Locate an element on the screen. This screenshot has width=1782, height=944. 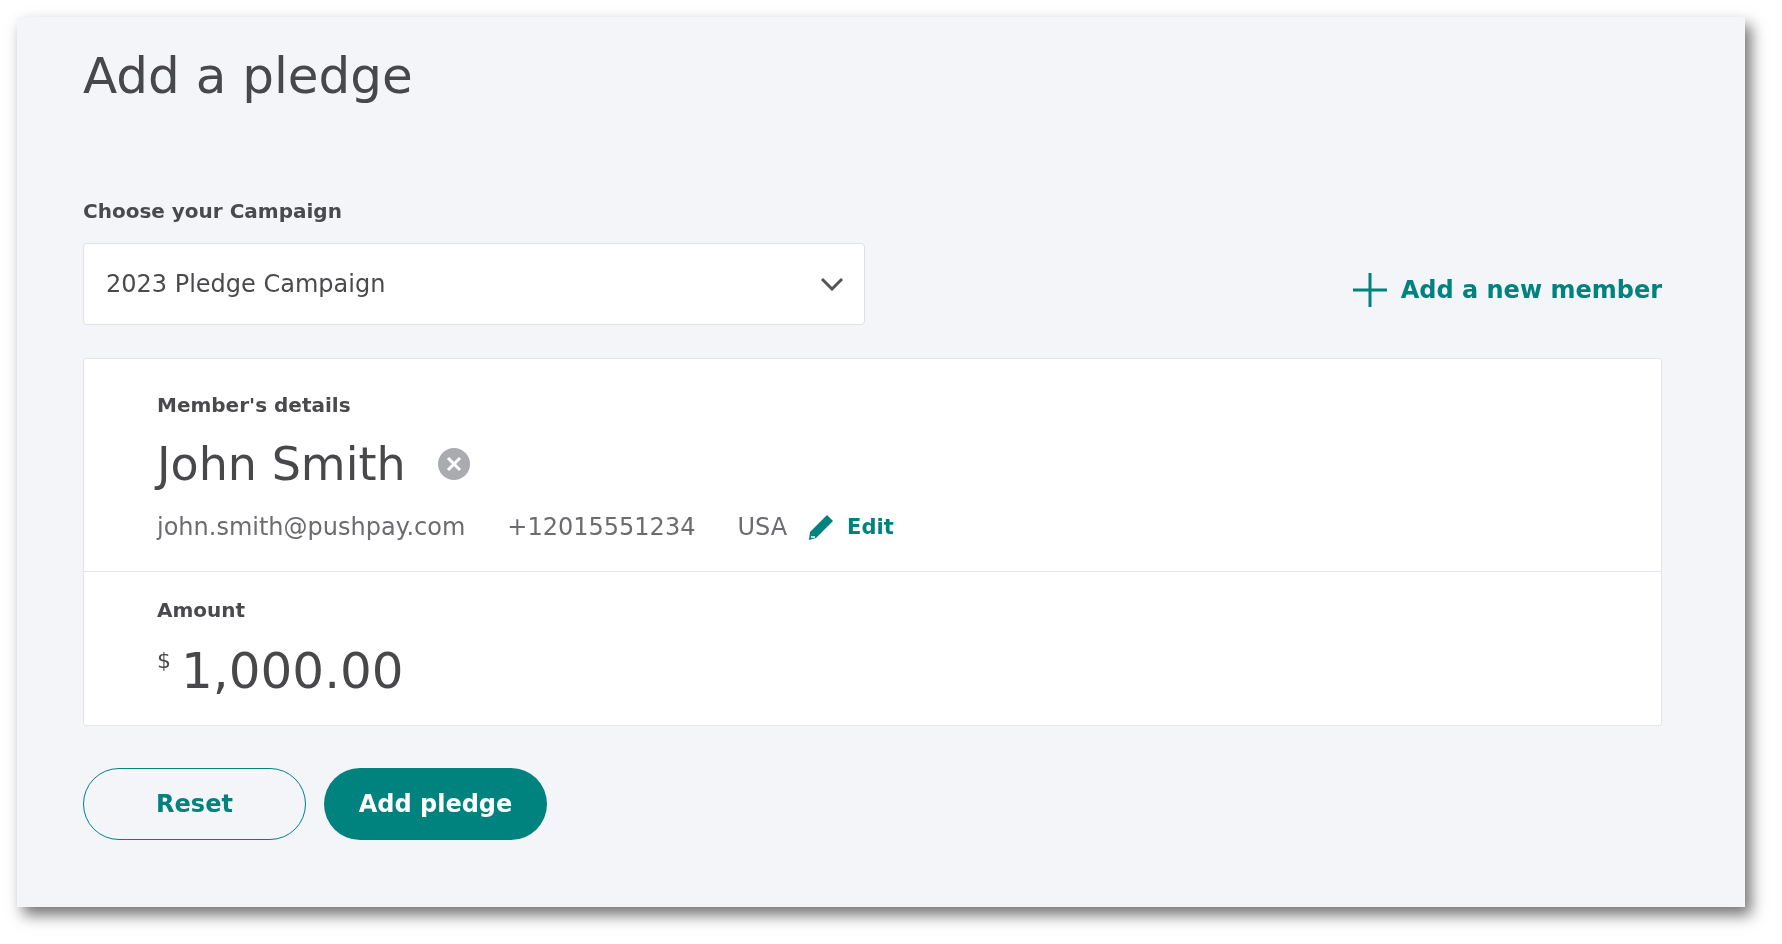
member-phone: +12015551234 is located at coordinates (601, 527).